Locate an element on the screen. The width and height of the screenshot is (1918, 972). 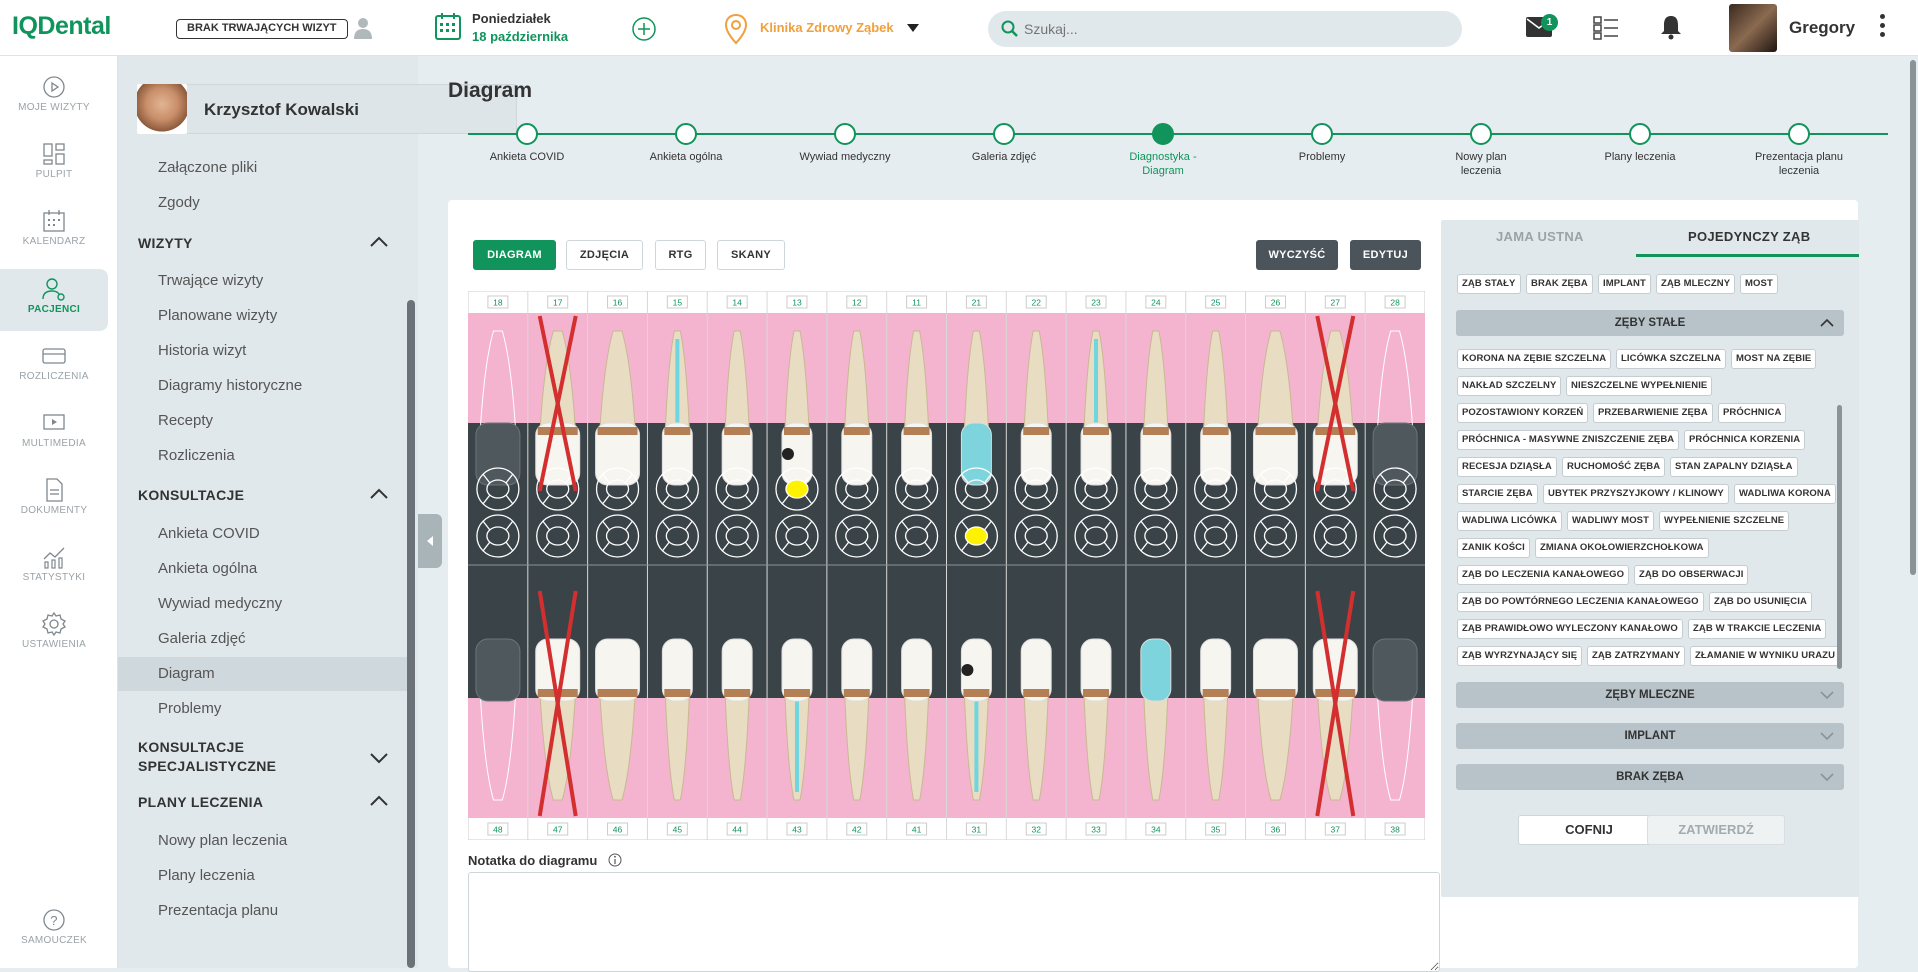
more-options-icon is located at coordinates (1882, 27).